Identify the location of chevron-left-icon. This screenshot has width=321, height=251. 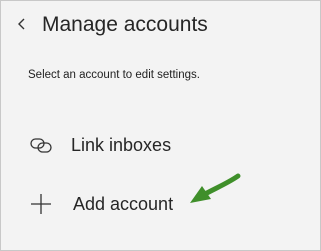
(21, 24).